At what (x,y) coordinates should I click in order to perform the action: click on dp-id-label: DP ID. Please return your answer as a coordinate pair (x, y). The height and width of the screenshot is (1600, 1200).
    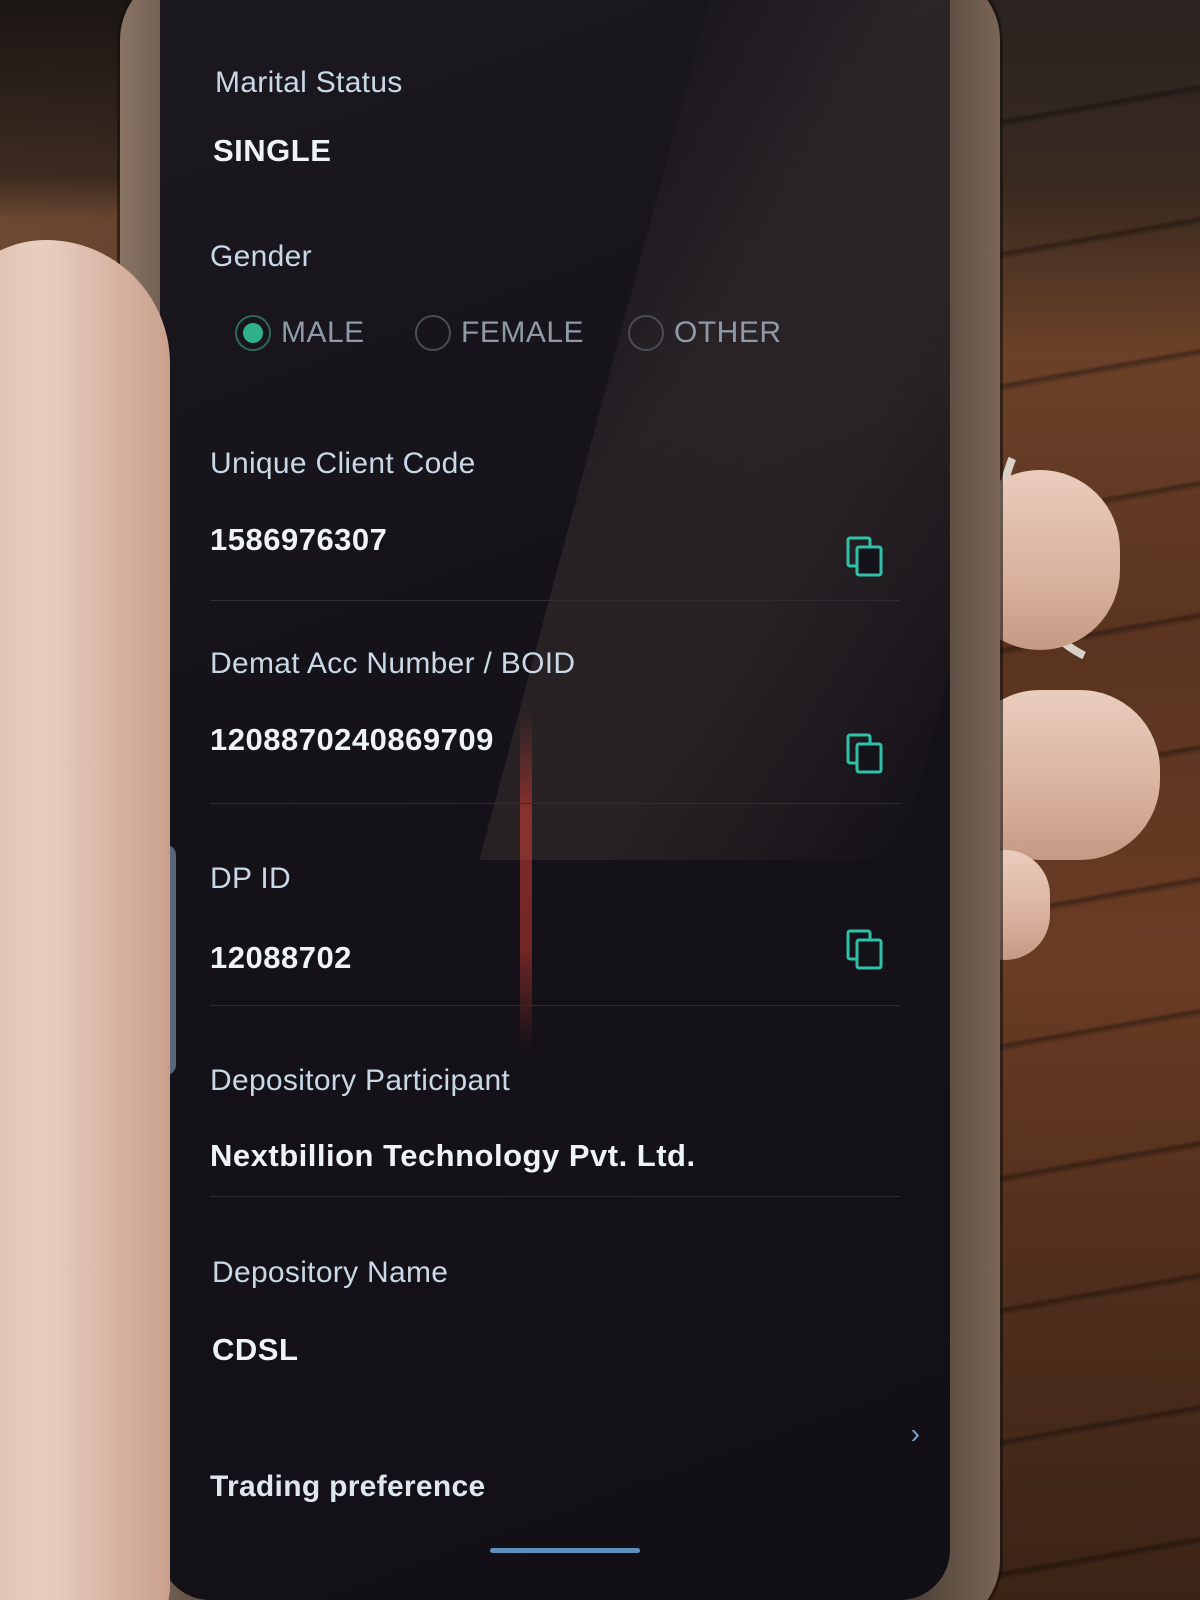
    Looking at the image, I should click on (250, 878).